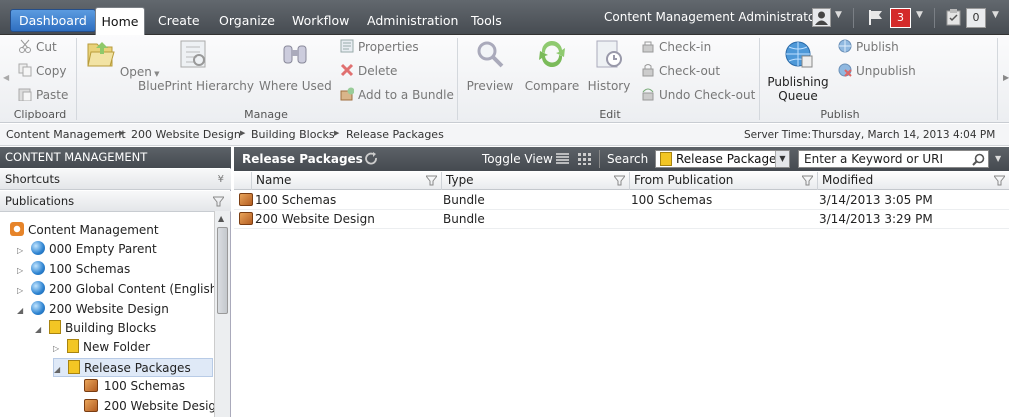  What do you see at coordinates (722, 159) in the screenshot?
I see `search-scope-select: Release Packages ▼` at bounding box center [722, 159].